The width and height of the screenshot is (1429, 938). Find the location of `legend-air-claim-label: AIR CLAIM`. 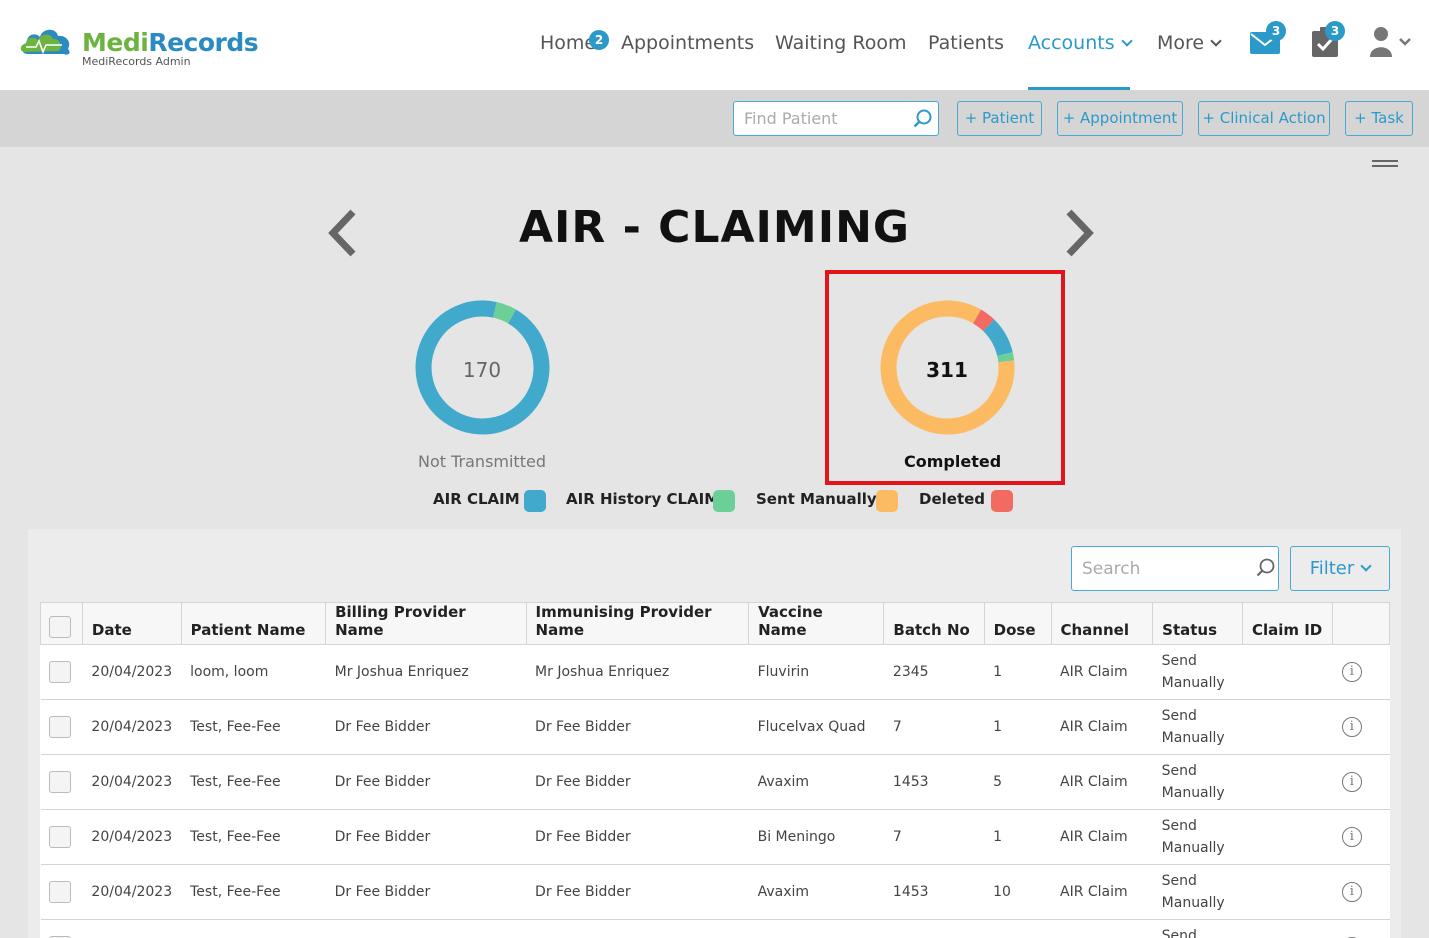

legend-air-claim-label: AIR CLAIM is located at coordinates (476, 499).